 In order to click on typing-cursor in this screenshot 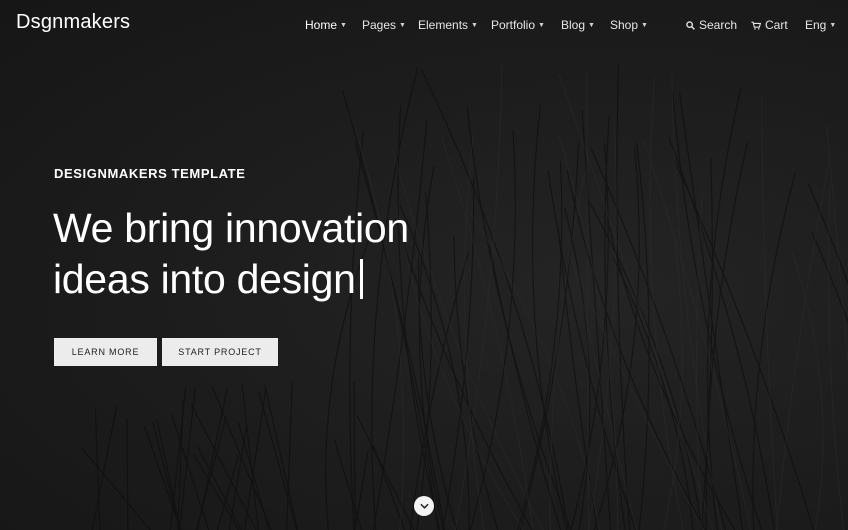, I will do `click(361, 279)`.